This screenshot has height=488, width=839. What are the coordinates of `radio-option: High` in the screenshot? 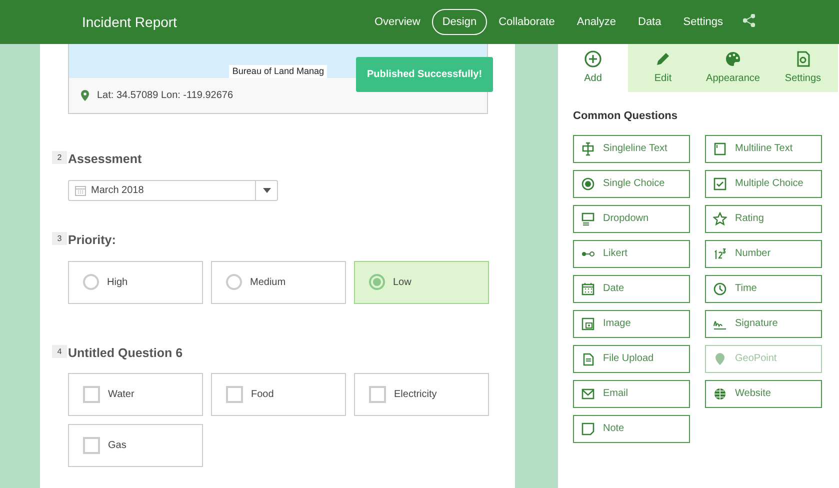 It's located at (135, 282).